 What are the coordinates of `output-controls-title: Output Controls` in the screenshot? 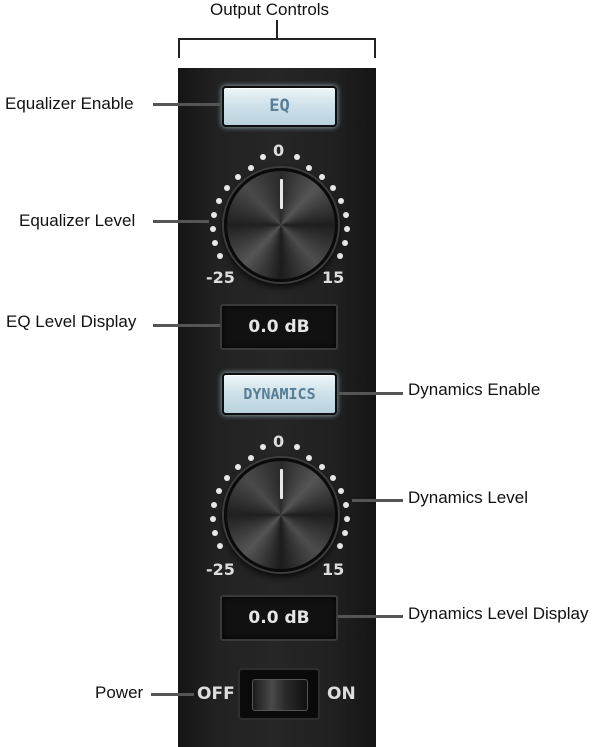 It's located at (270, 9).